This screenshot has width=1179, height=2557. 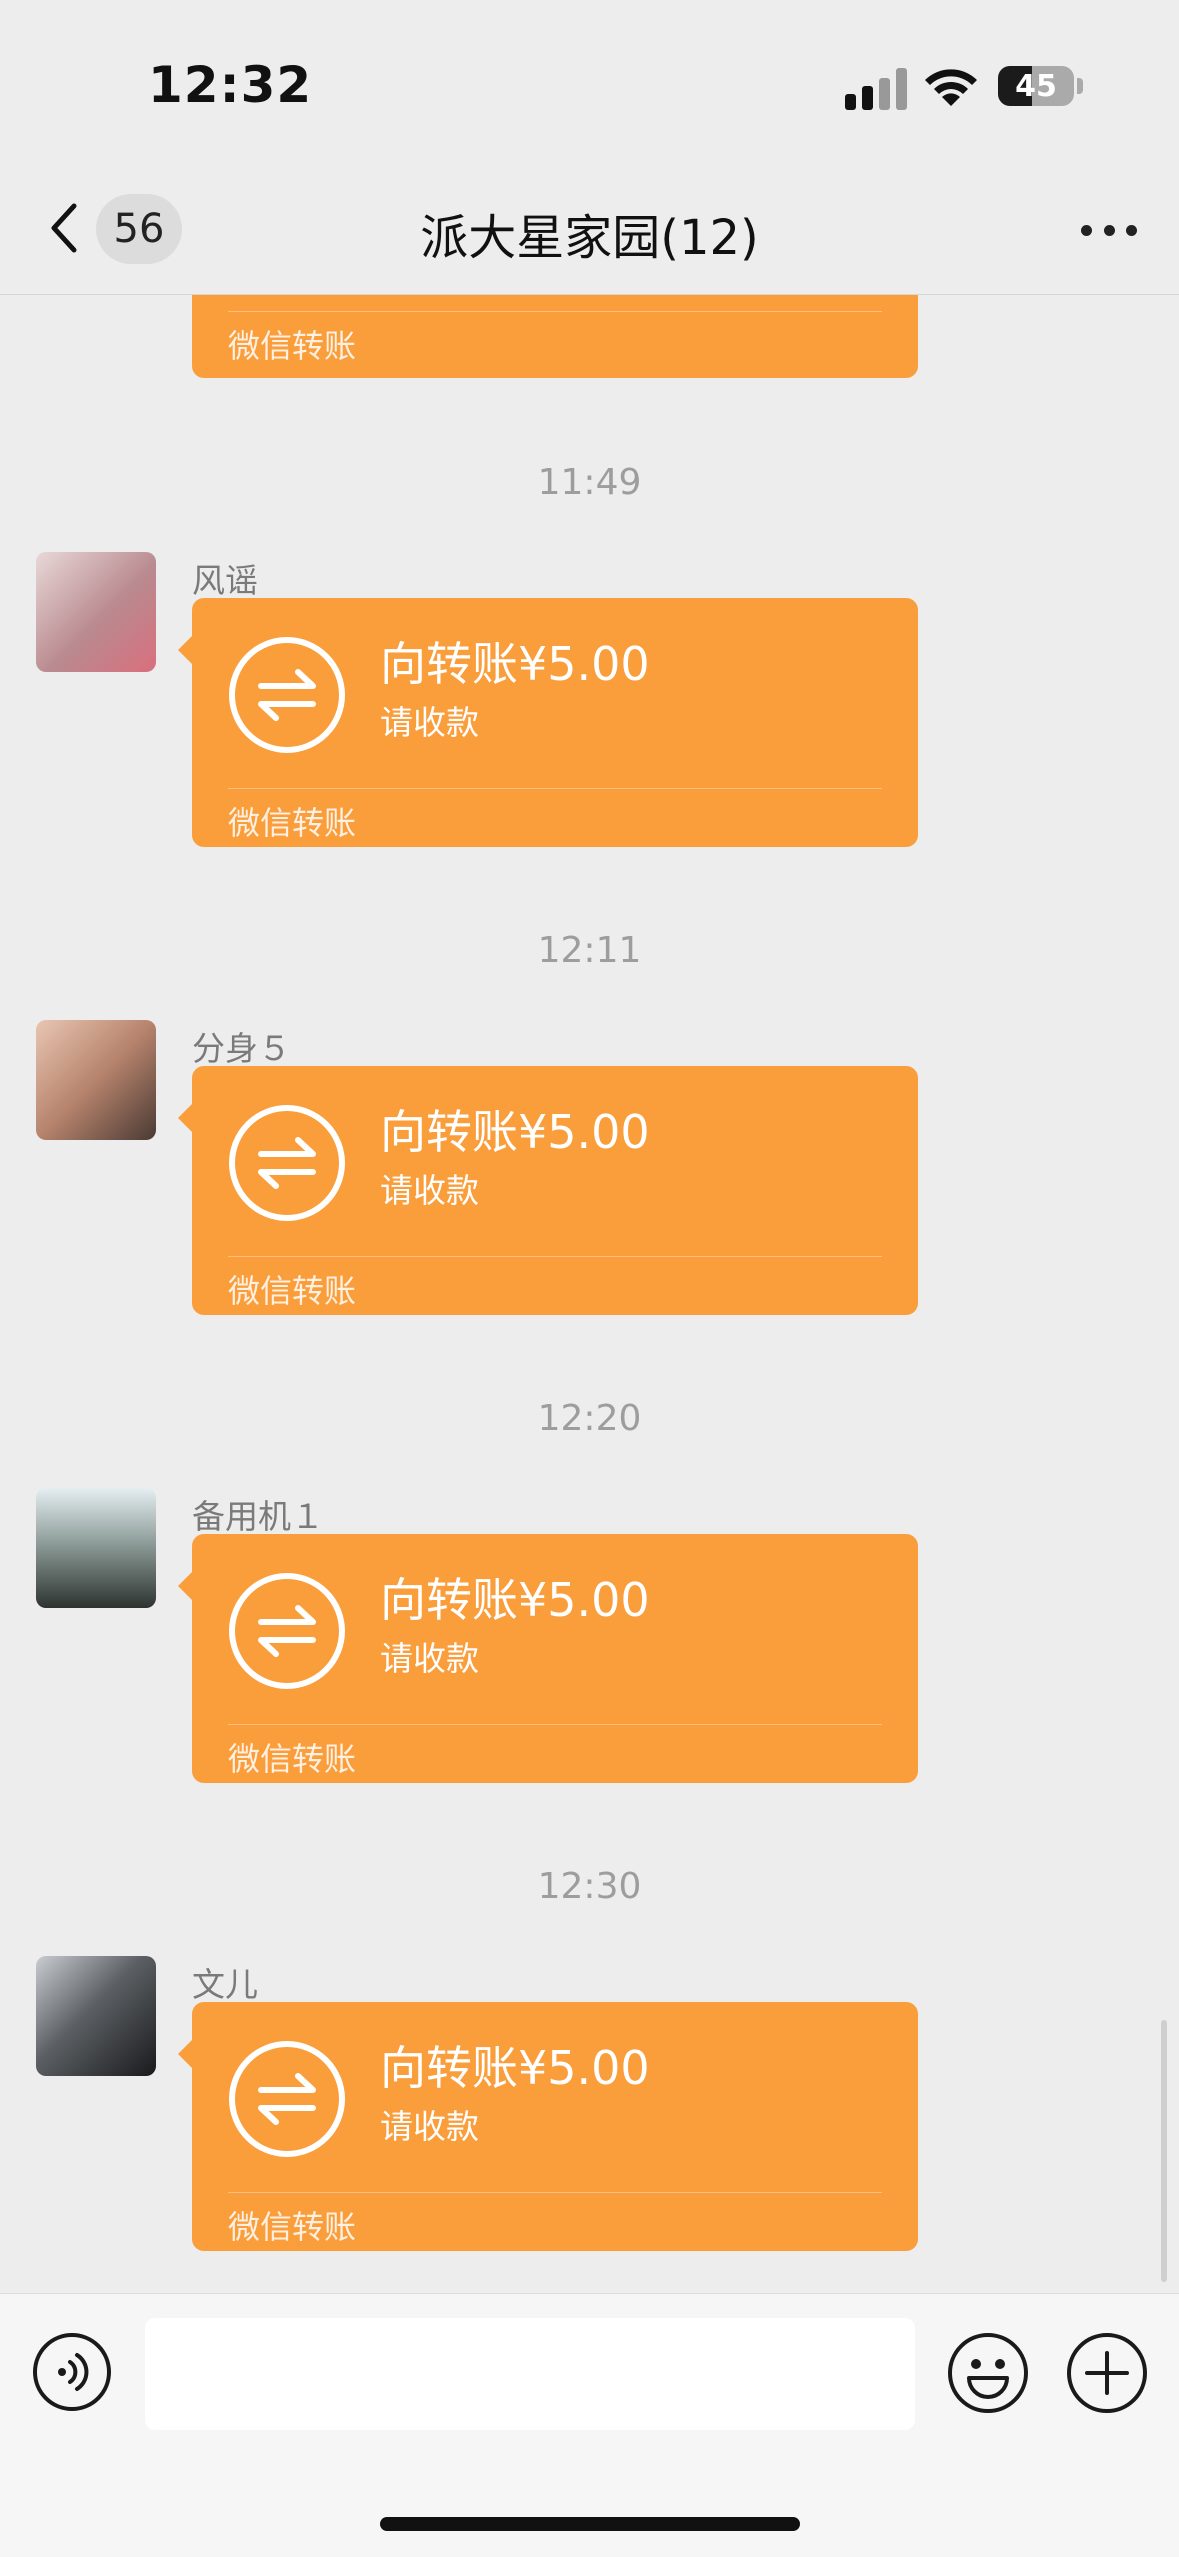 What do you see at coordinates (590, 2524) in the screenshot?
I see `home-indicator` at bounding box center [590, 2524].